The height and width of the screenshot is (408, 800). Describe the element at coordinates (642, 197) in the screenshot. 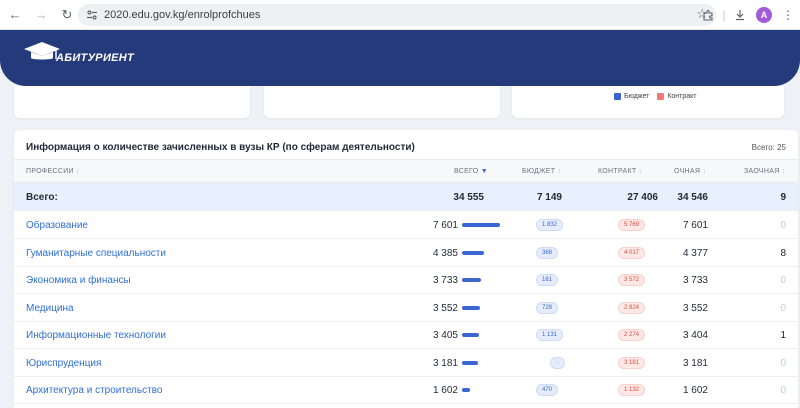

I see `total-row-contract: 27 406` at that location.